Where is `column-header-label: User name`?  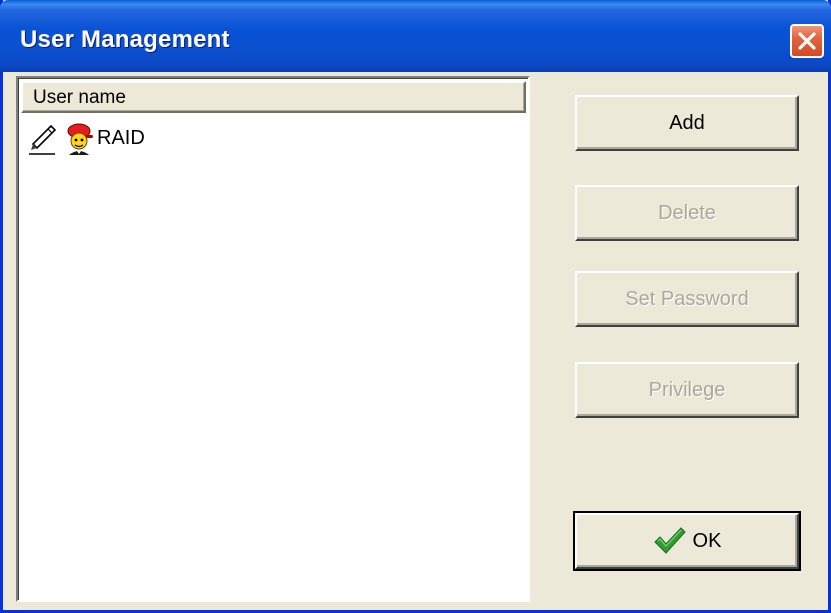 column-header-label: User name is located at coordinates (79, 97).